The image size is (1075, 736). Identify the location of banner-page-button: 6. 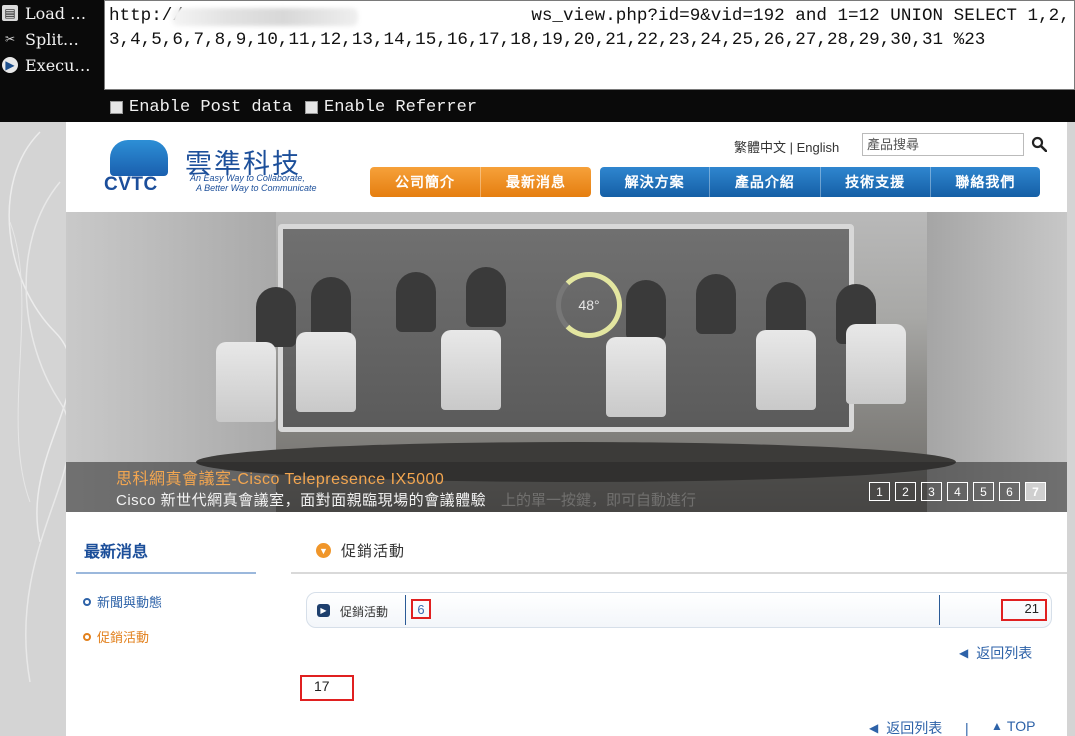
(1009, 491).